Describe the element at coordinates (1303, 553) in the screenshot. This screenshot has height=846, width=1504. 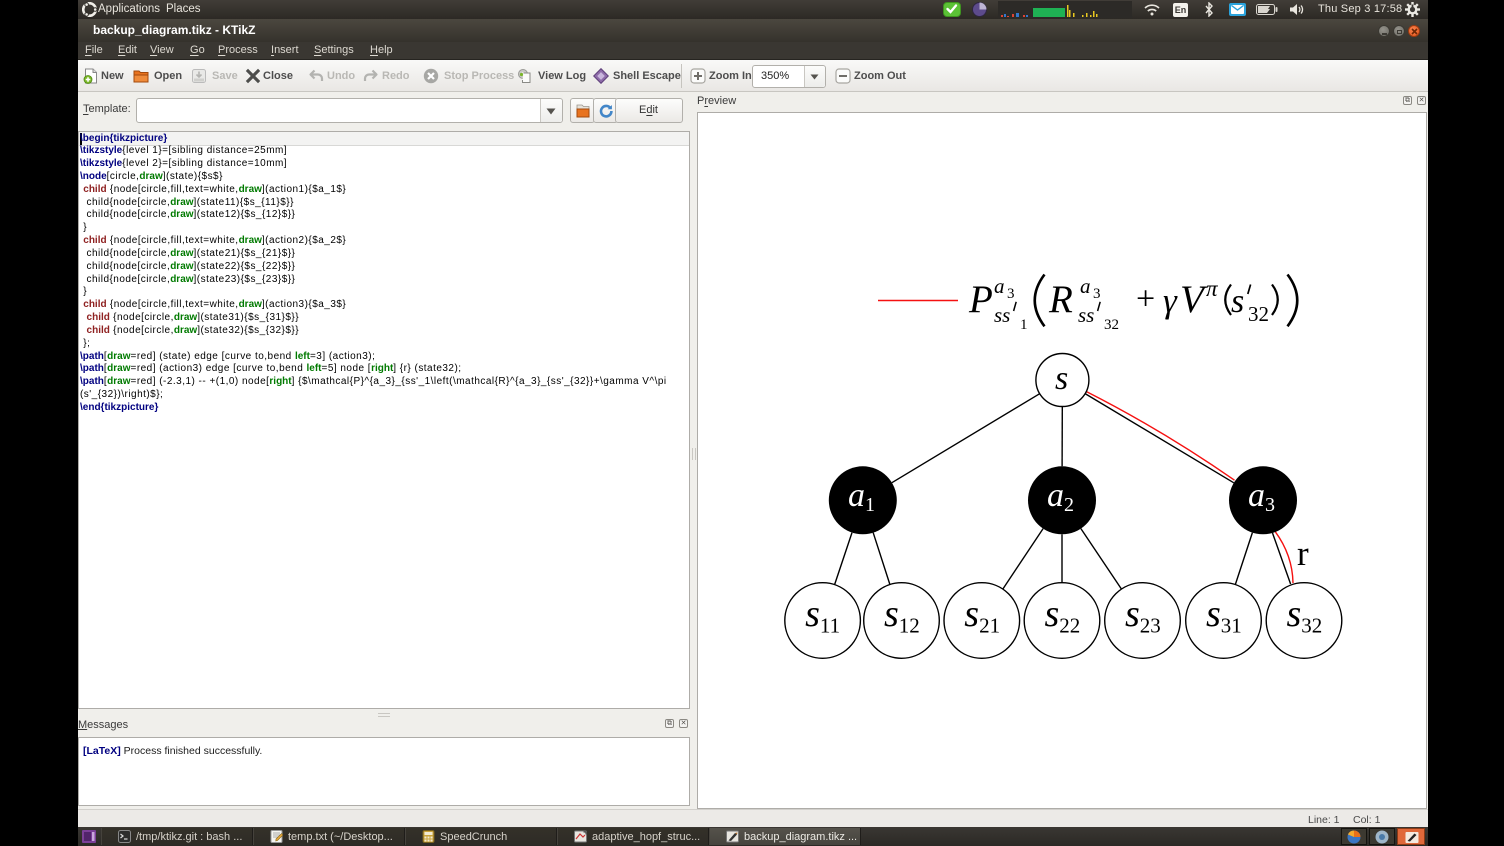
I see `svg-text: r` at that location.